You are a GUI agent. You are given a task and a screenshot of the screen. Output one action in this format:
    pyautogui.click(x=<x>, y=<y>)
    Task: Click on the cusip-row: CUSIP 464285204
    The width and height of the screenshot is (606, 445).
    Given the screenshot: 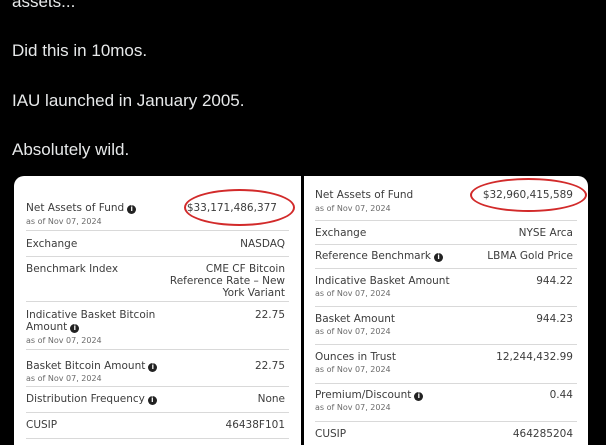 What is the action you would take?
    pyautogui.click(x=446, y=433)
    